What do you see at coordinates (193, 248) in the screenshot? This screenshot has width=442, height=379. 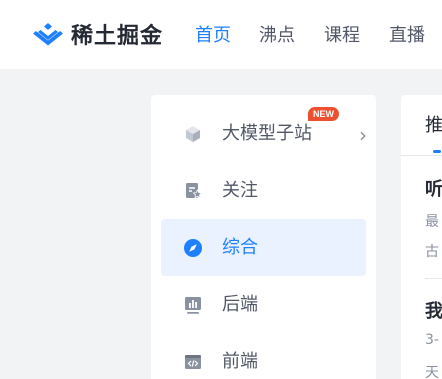 I see `compass-icon` at bounding box center [193, 248].